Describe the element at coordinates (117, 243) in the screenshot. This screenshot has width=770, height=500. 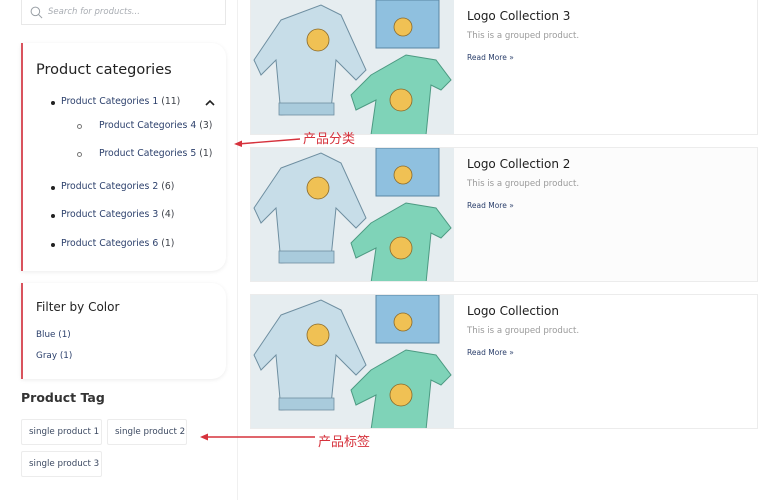
I see `category-item: Product Categories 6 (1)` at that location.